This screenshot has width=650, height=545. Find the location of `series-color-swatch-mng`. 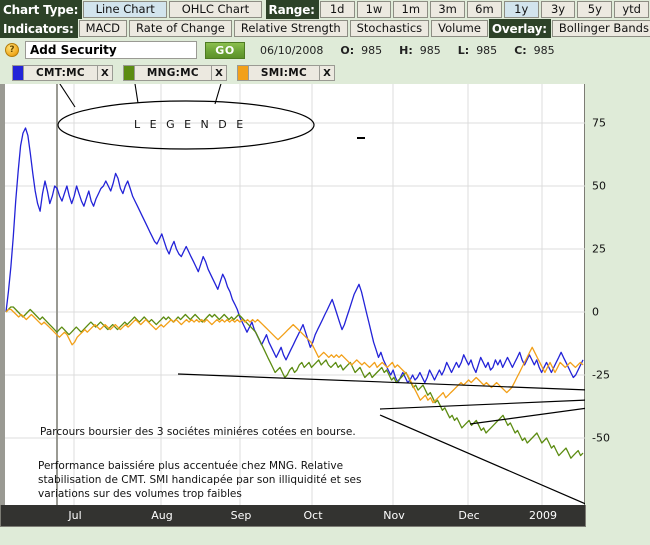

series-color-swatch-mng is located at coordinates (129, 73).